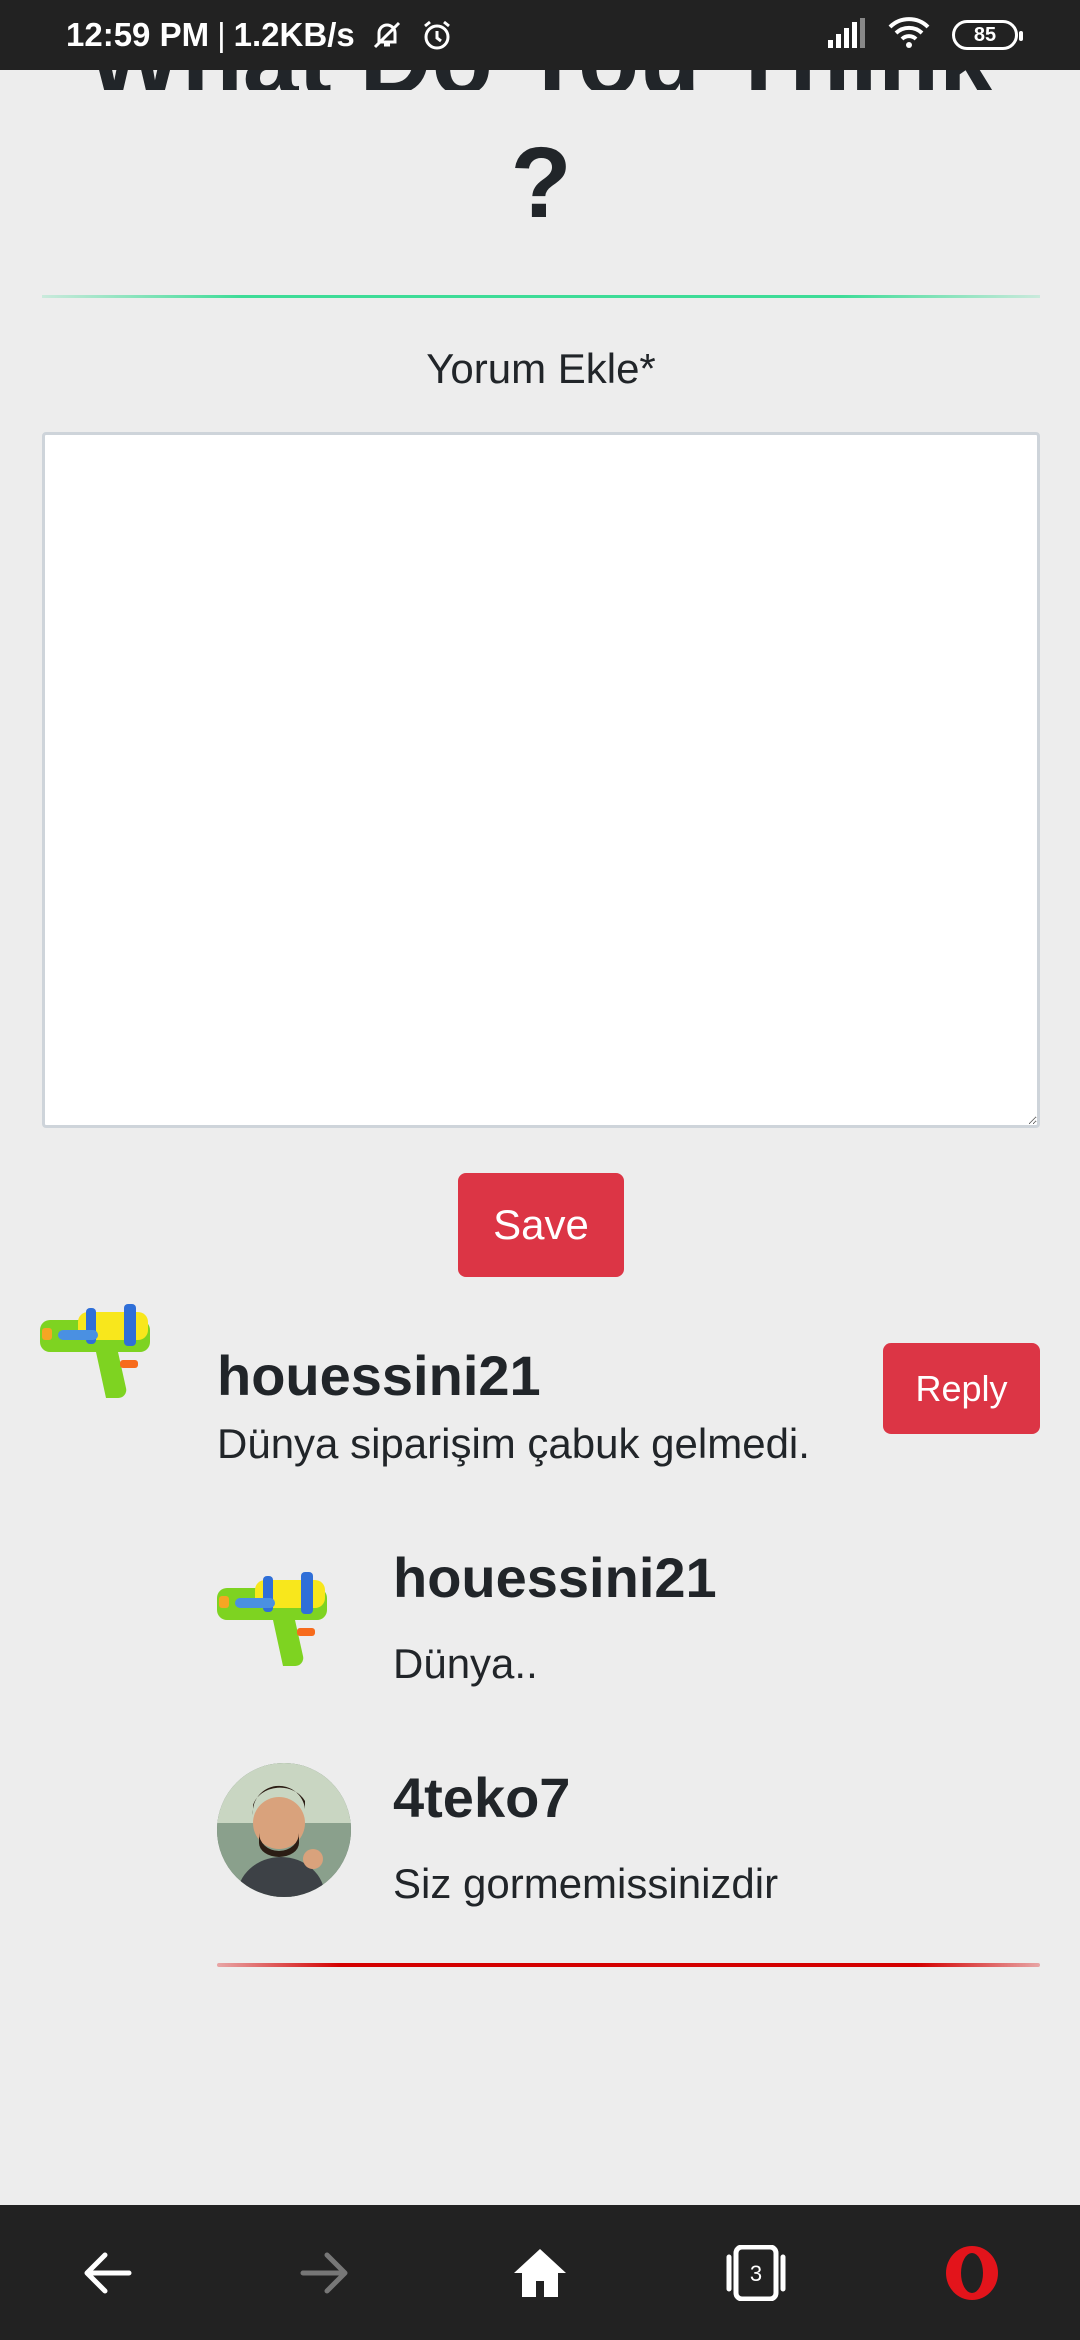 This screenshot has width=1080, height=2340. Describe the element at coordinates (540, 35) in the screenshot. I see `status-bar: 12:59 PM | 1.2KB/s 85` at that location.